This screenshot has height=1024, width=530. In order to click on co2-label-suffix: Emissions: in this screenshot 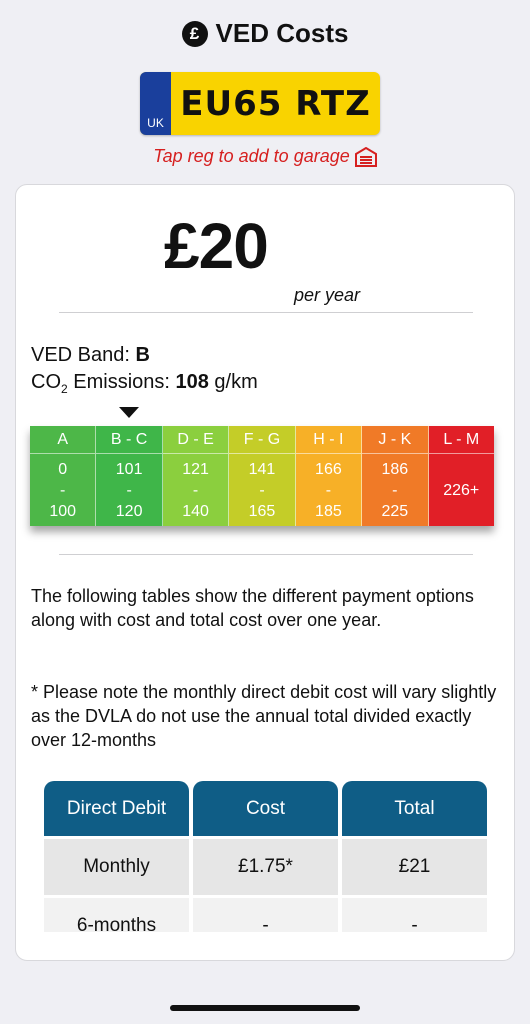, I will do `click(121, 382)`.